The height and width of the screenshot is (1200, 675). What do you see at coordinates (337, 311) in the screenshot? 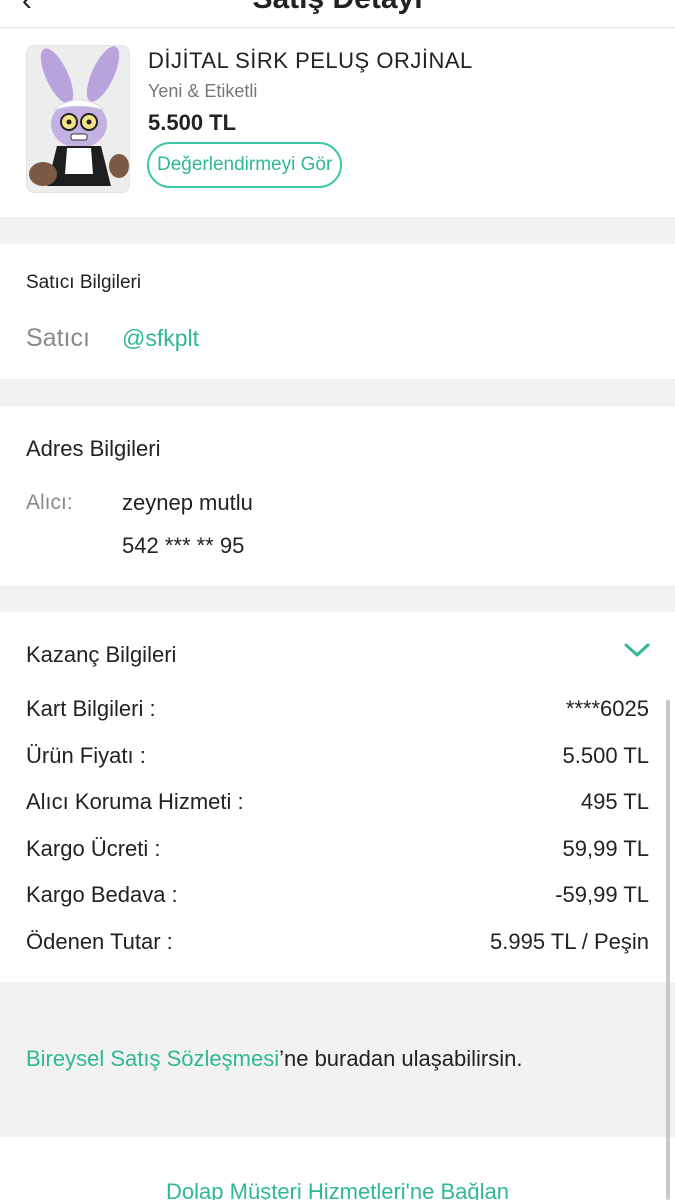
I see `seller-section: Satıcı Bilgileri Satıcı @sfkplt` at bounding box center [337, 311].